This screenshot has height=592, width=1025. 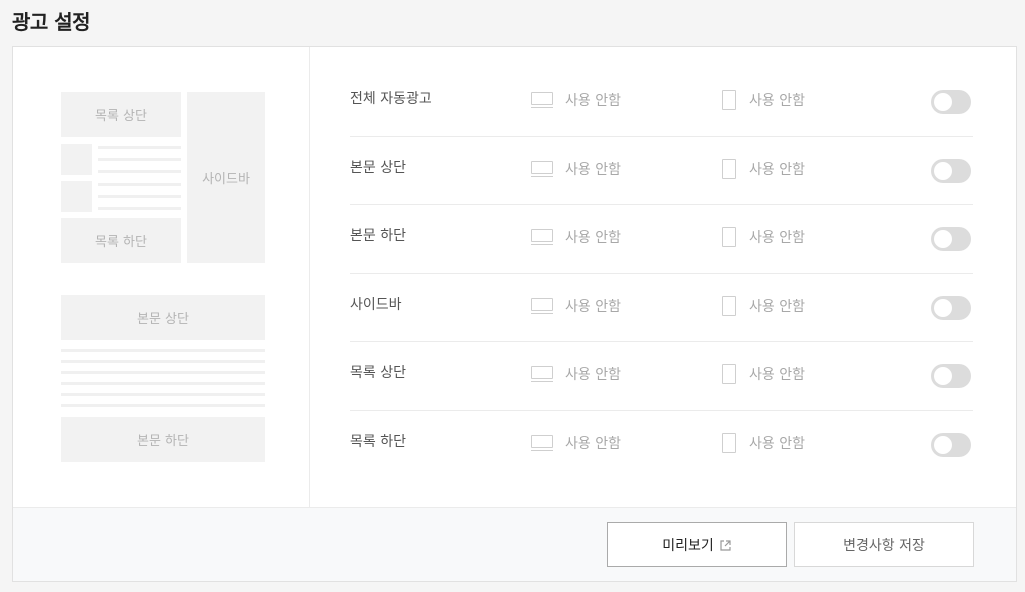 What do you see at coordinates (391, 99) in the screenshot?
I see `ad-position-label: 전체 자동광고` at bounding box center [391, 99].